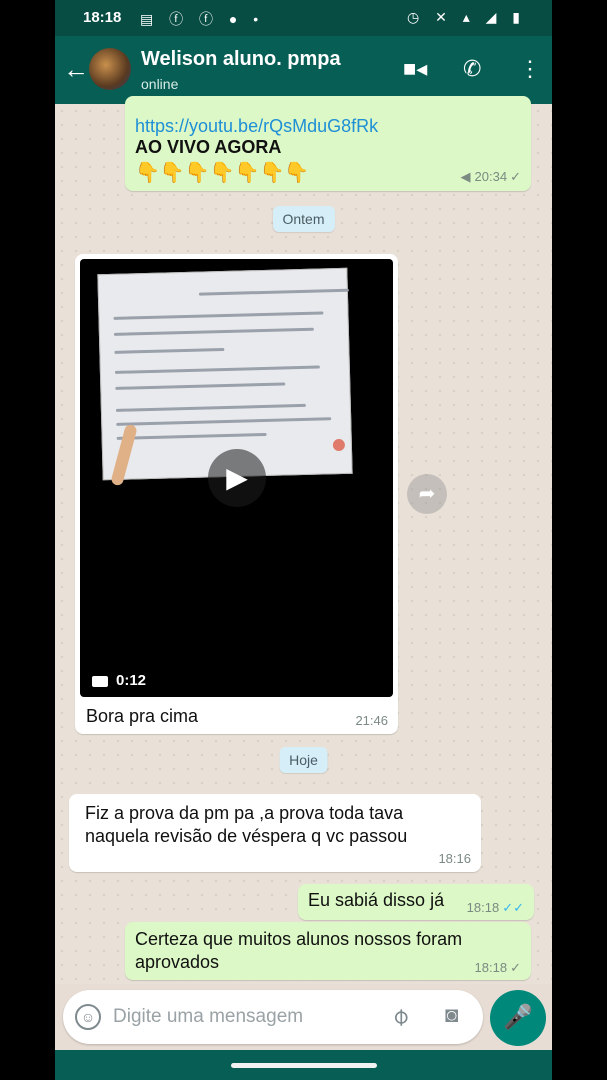  Describe the element at coordinates (427, 494) in the screenshot. I see `forward-icon: ➦` at that location.